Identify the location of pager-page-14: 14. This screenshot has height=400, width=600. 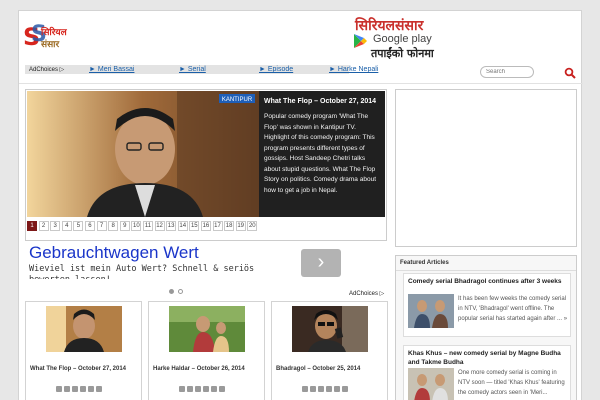
(182, 226).